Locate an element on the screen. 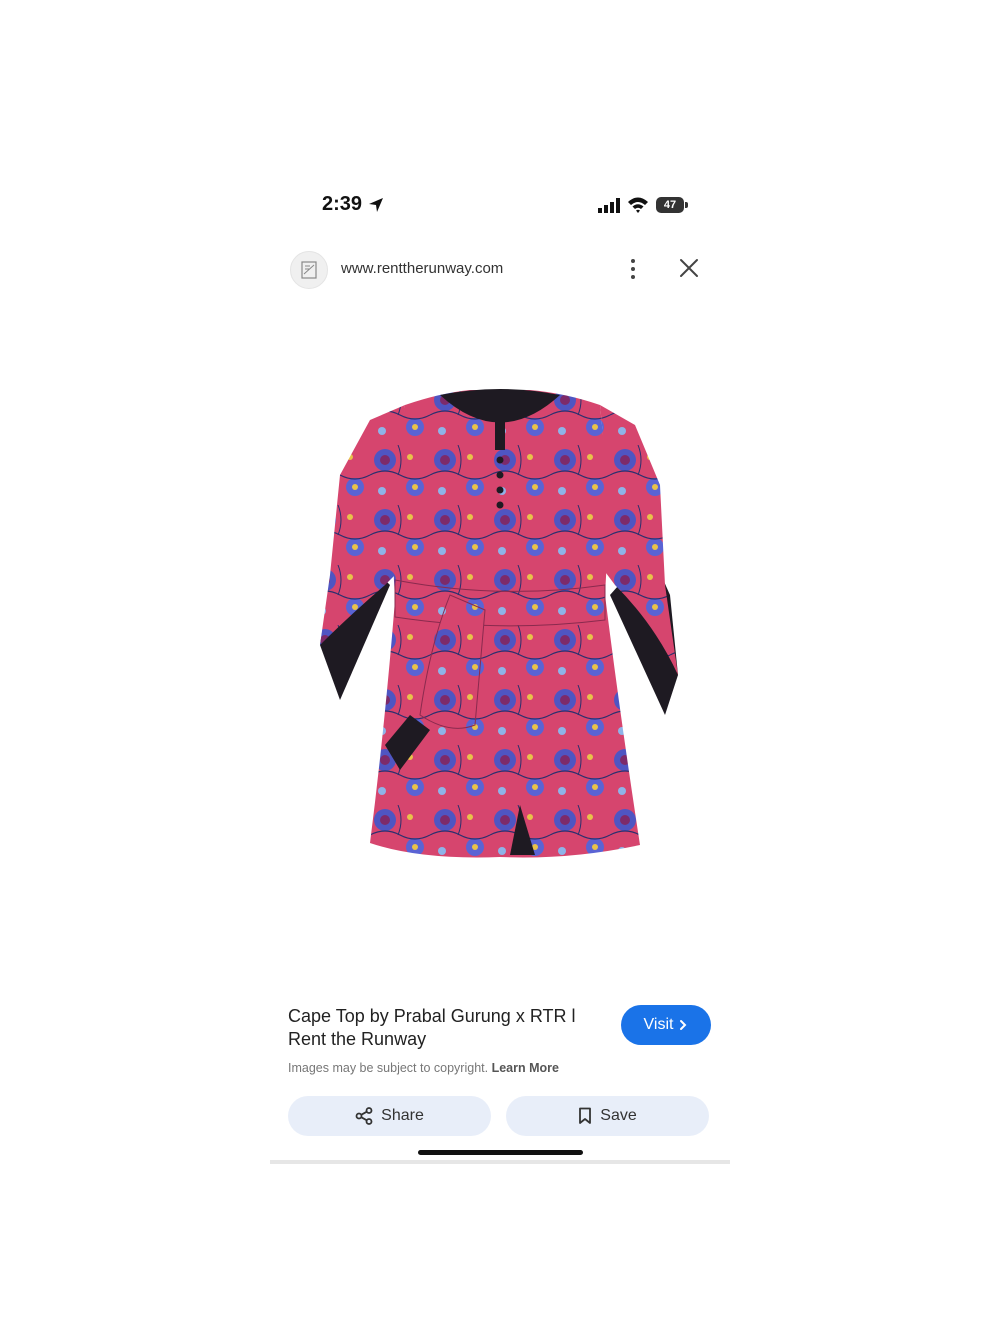 The width and height of the screenshot is (1000, 1333). home-indicator is located at coordinates (500, 1152).